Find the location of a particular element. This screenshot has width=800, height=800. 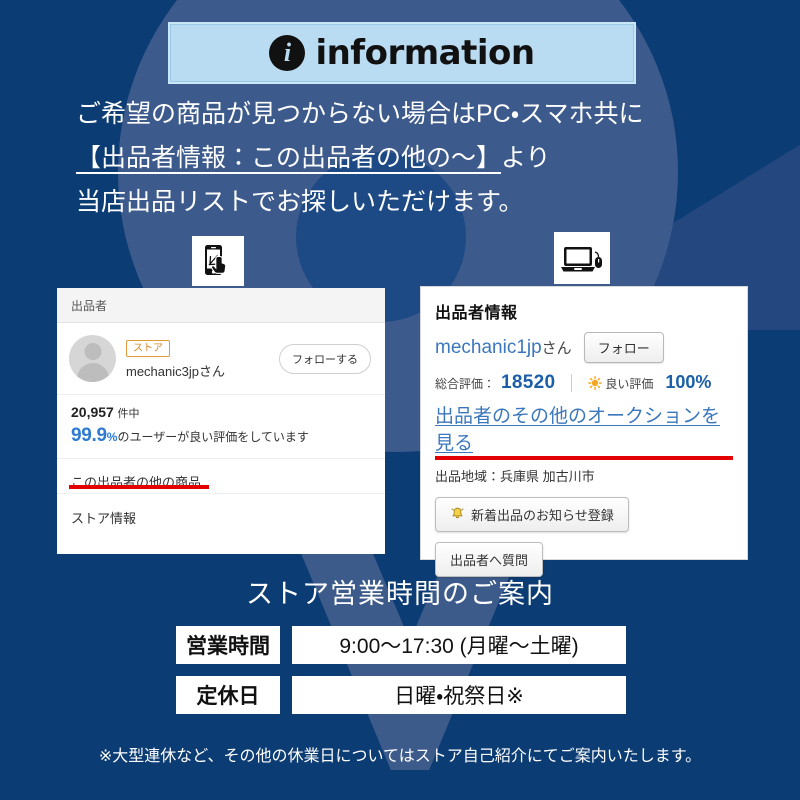

pc-notify-button-label: 新着出品のお知らせ登録 is located at coordinates (542, 515).